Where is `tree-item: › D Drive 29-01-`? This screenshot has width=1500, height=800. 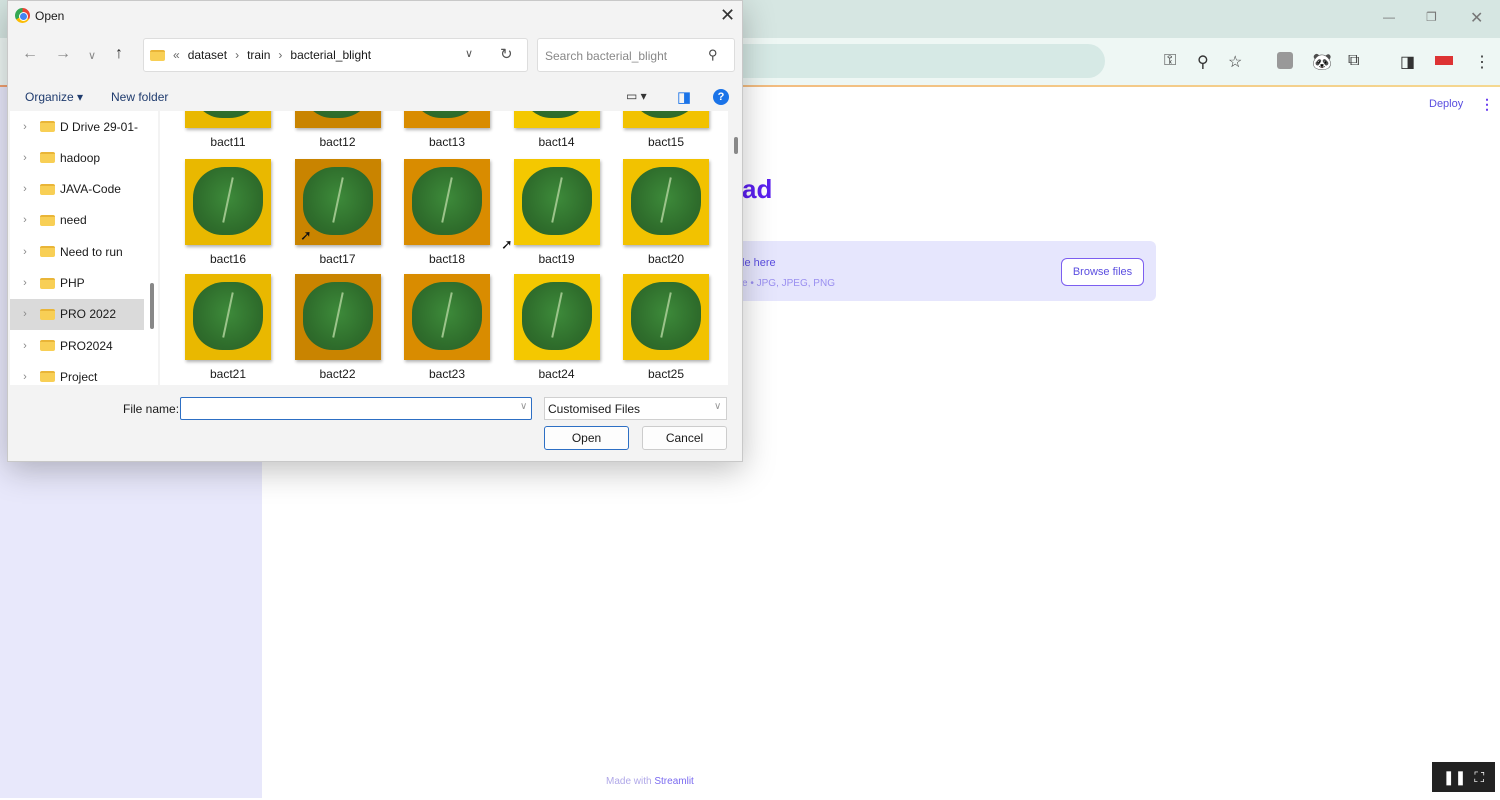 tree-item: › D Drive 29-01- is located at coordinates (77, 126).